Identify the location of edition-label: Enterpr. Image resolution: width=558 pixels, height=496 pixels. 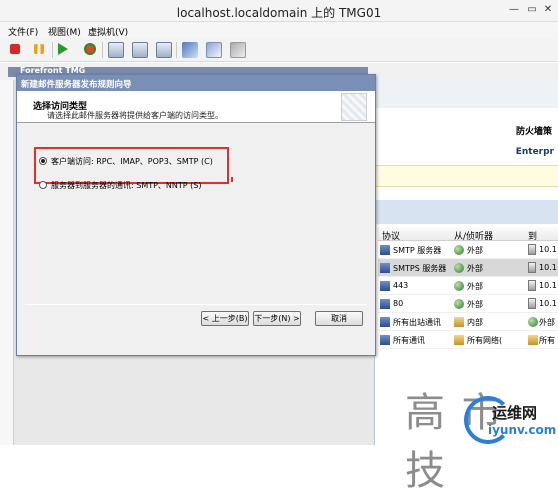
(534, 152).